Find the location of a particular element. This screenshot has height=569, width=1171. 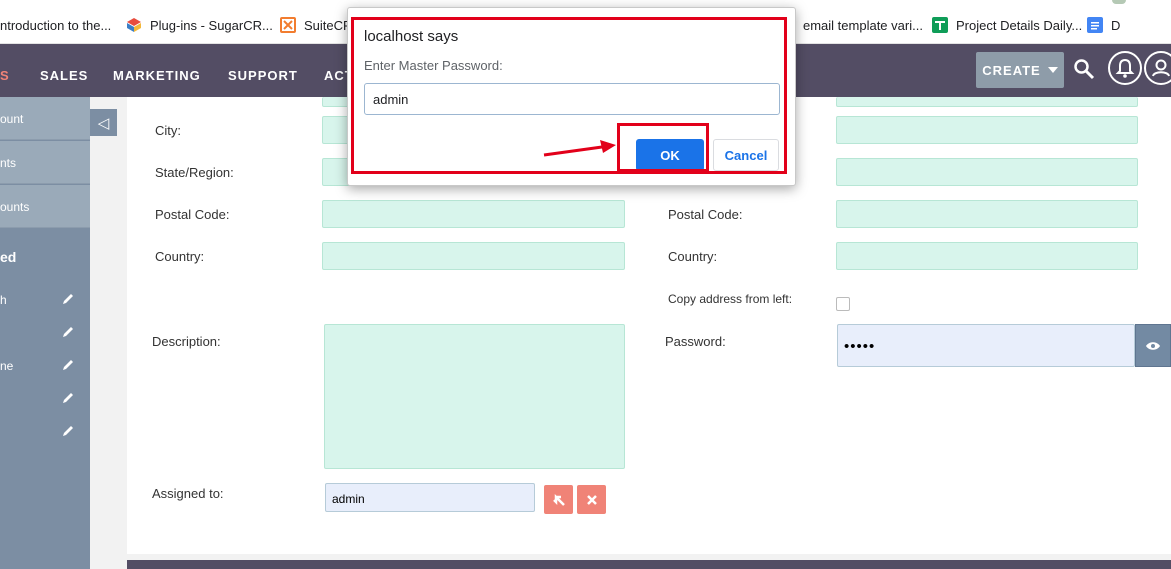

arrow-cursor-icon is located at coordinates (558, 499).